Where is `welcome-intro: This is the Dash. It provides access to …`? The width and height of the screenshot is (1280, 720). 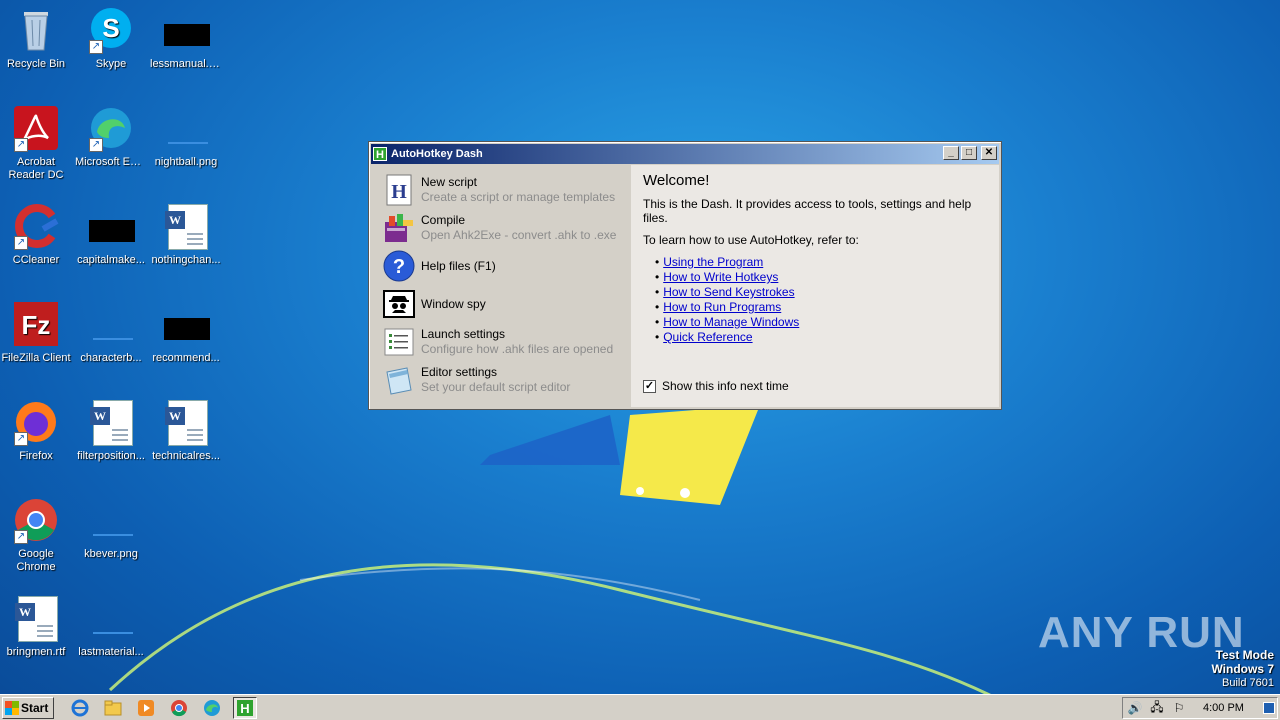 welcome-intro: This is the Dash. It provides access to … is located at coordinates (807, 211).